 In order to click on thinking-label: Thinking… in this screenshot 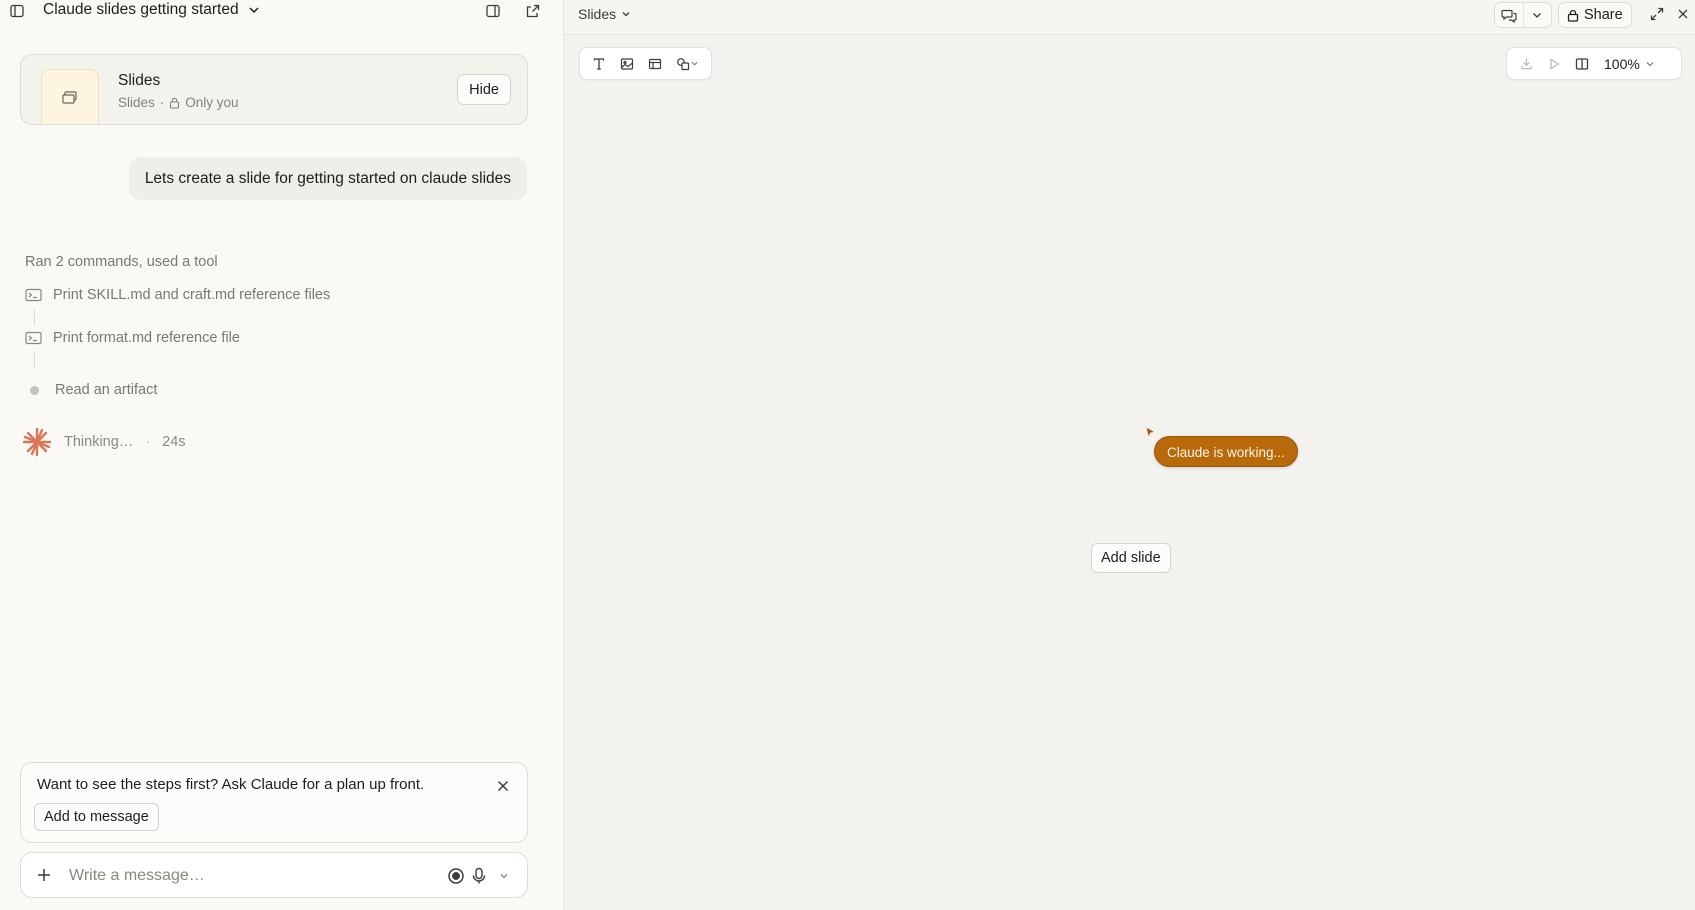, I will do `click(99, 442)`.